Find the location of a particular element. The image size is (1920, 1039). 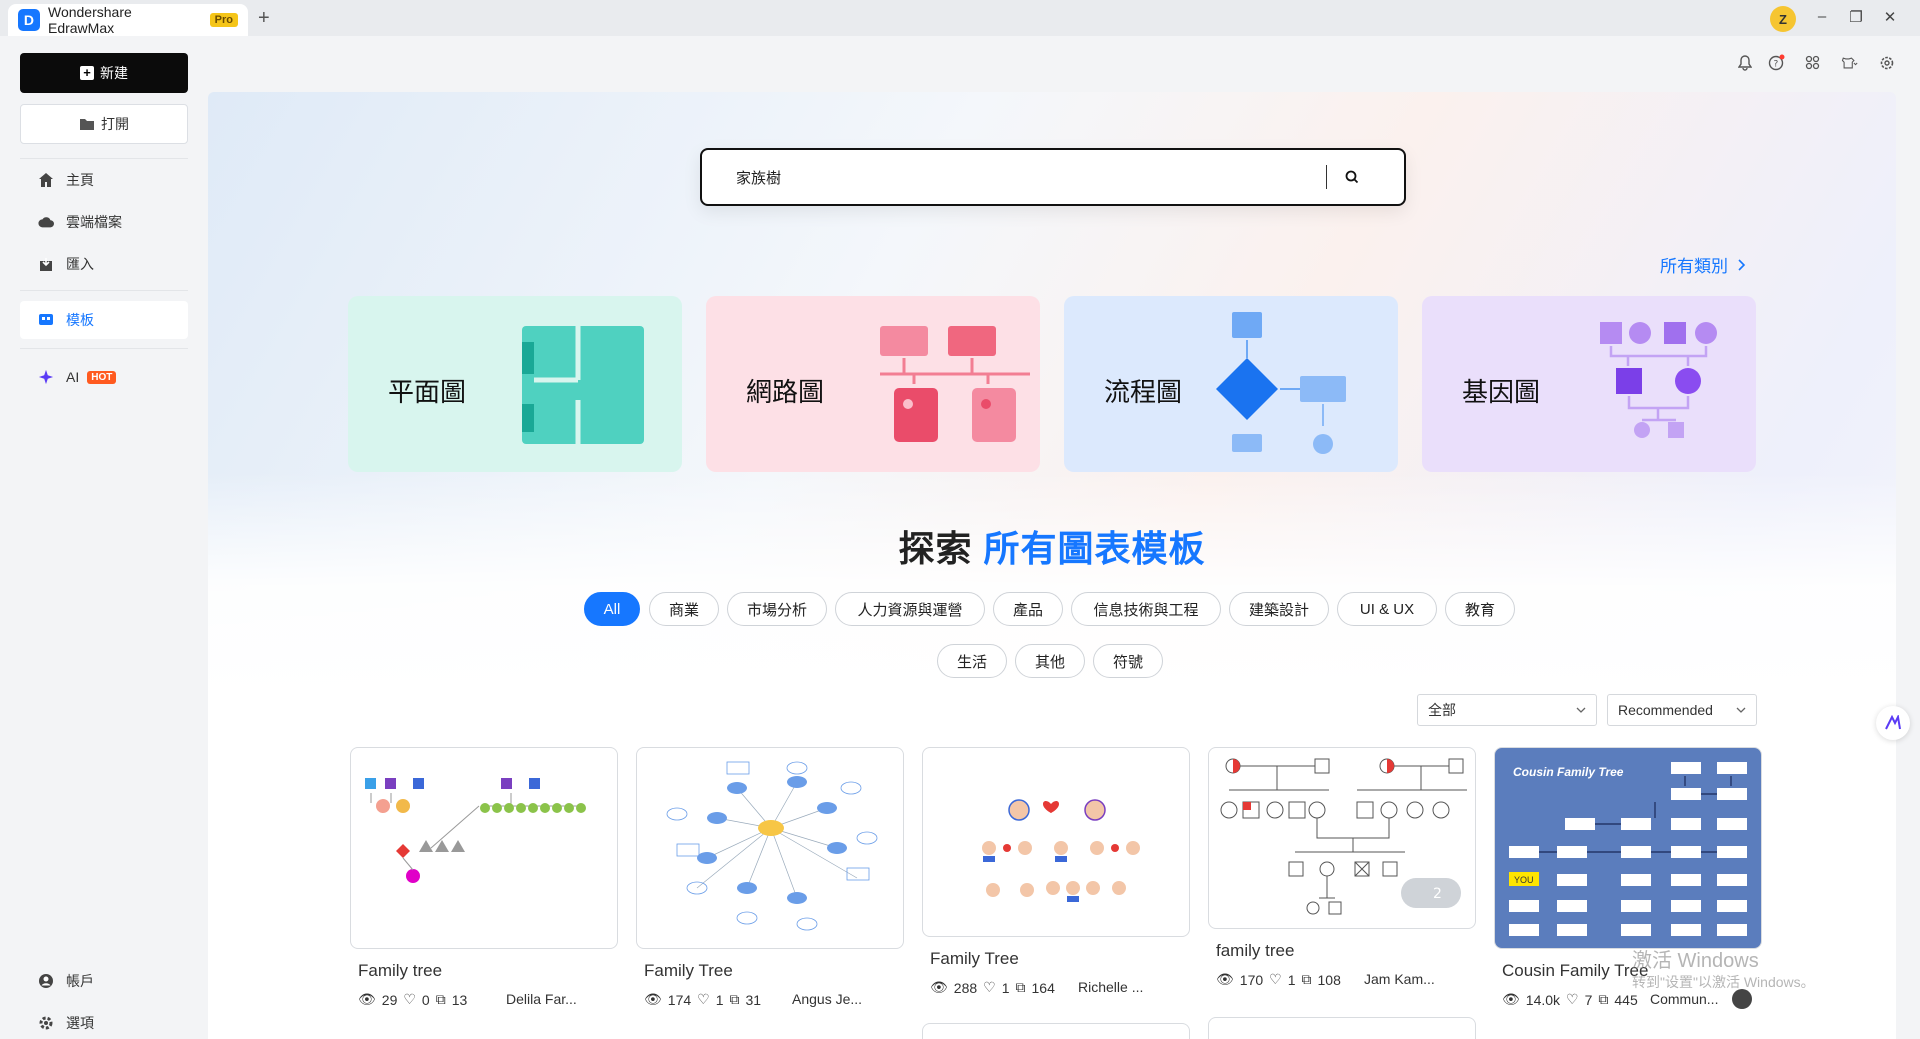

chevron-down-icon is located at coordinates (1581, 710).